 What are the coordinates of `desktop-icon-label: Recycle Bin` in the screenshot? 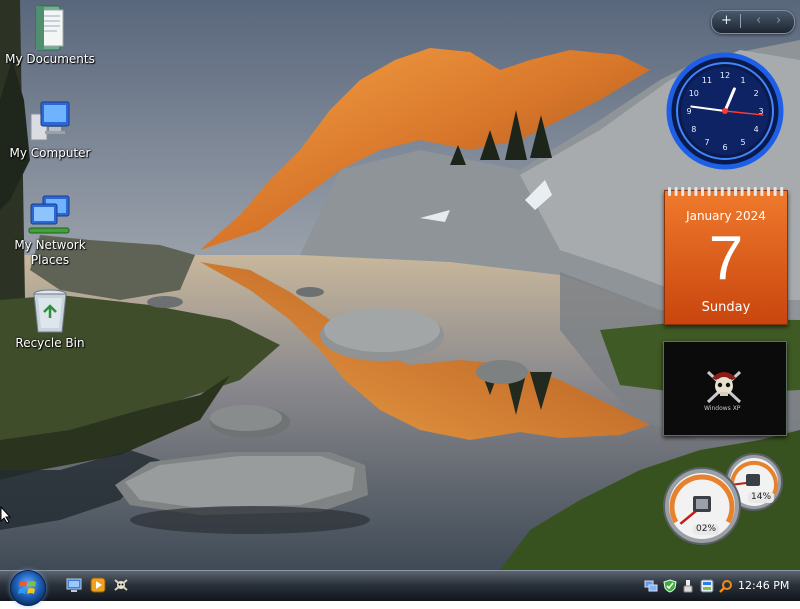 It's located at (50, 343).